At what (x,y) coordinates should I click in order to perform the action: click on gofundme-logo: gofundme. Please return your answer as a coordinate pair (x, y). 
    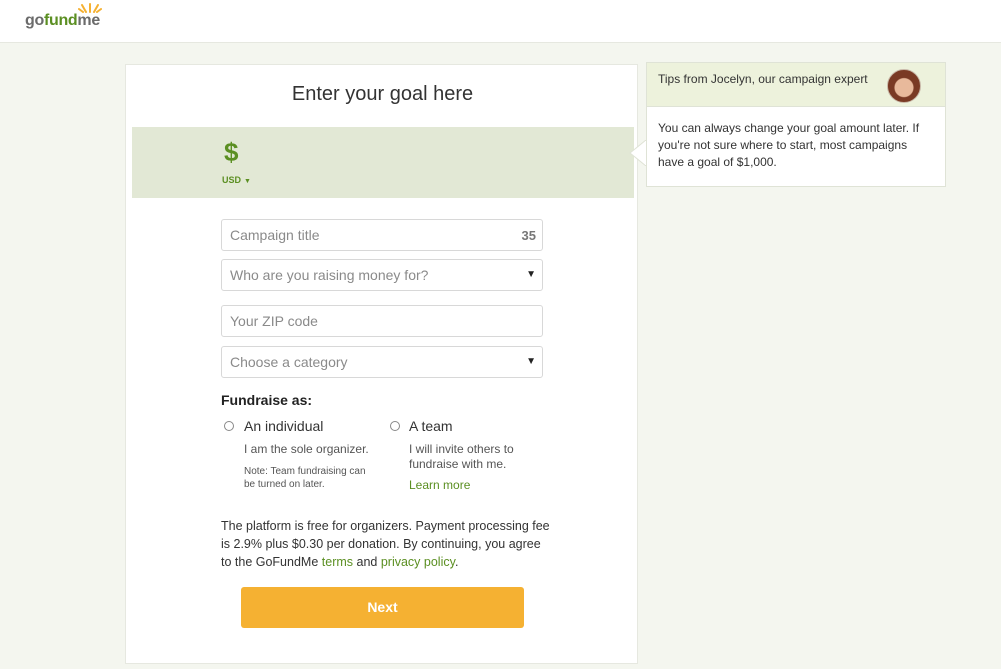
    Looking at the image, I should click on (64, 16).